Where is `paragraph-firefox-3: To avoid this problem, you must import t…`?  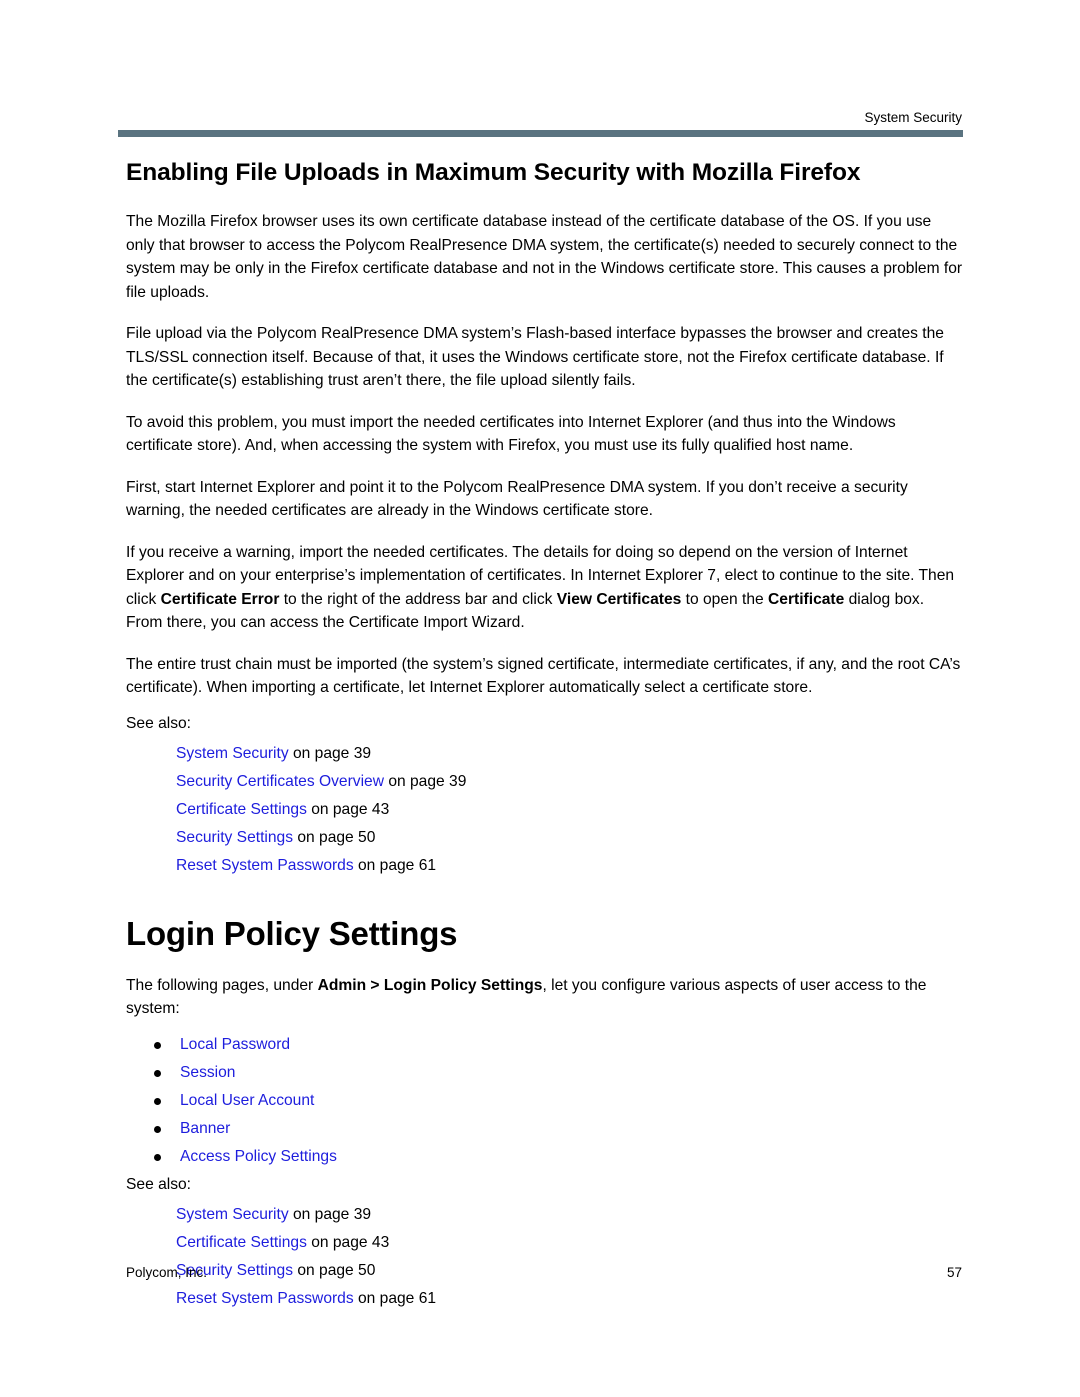 paragraph-firefox-3: To avoid this problem, you must import t… is located at coordinates (511, 434).